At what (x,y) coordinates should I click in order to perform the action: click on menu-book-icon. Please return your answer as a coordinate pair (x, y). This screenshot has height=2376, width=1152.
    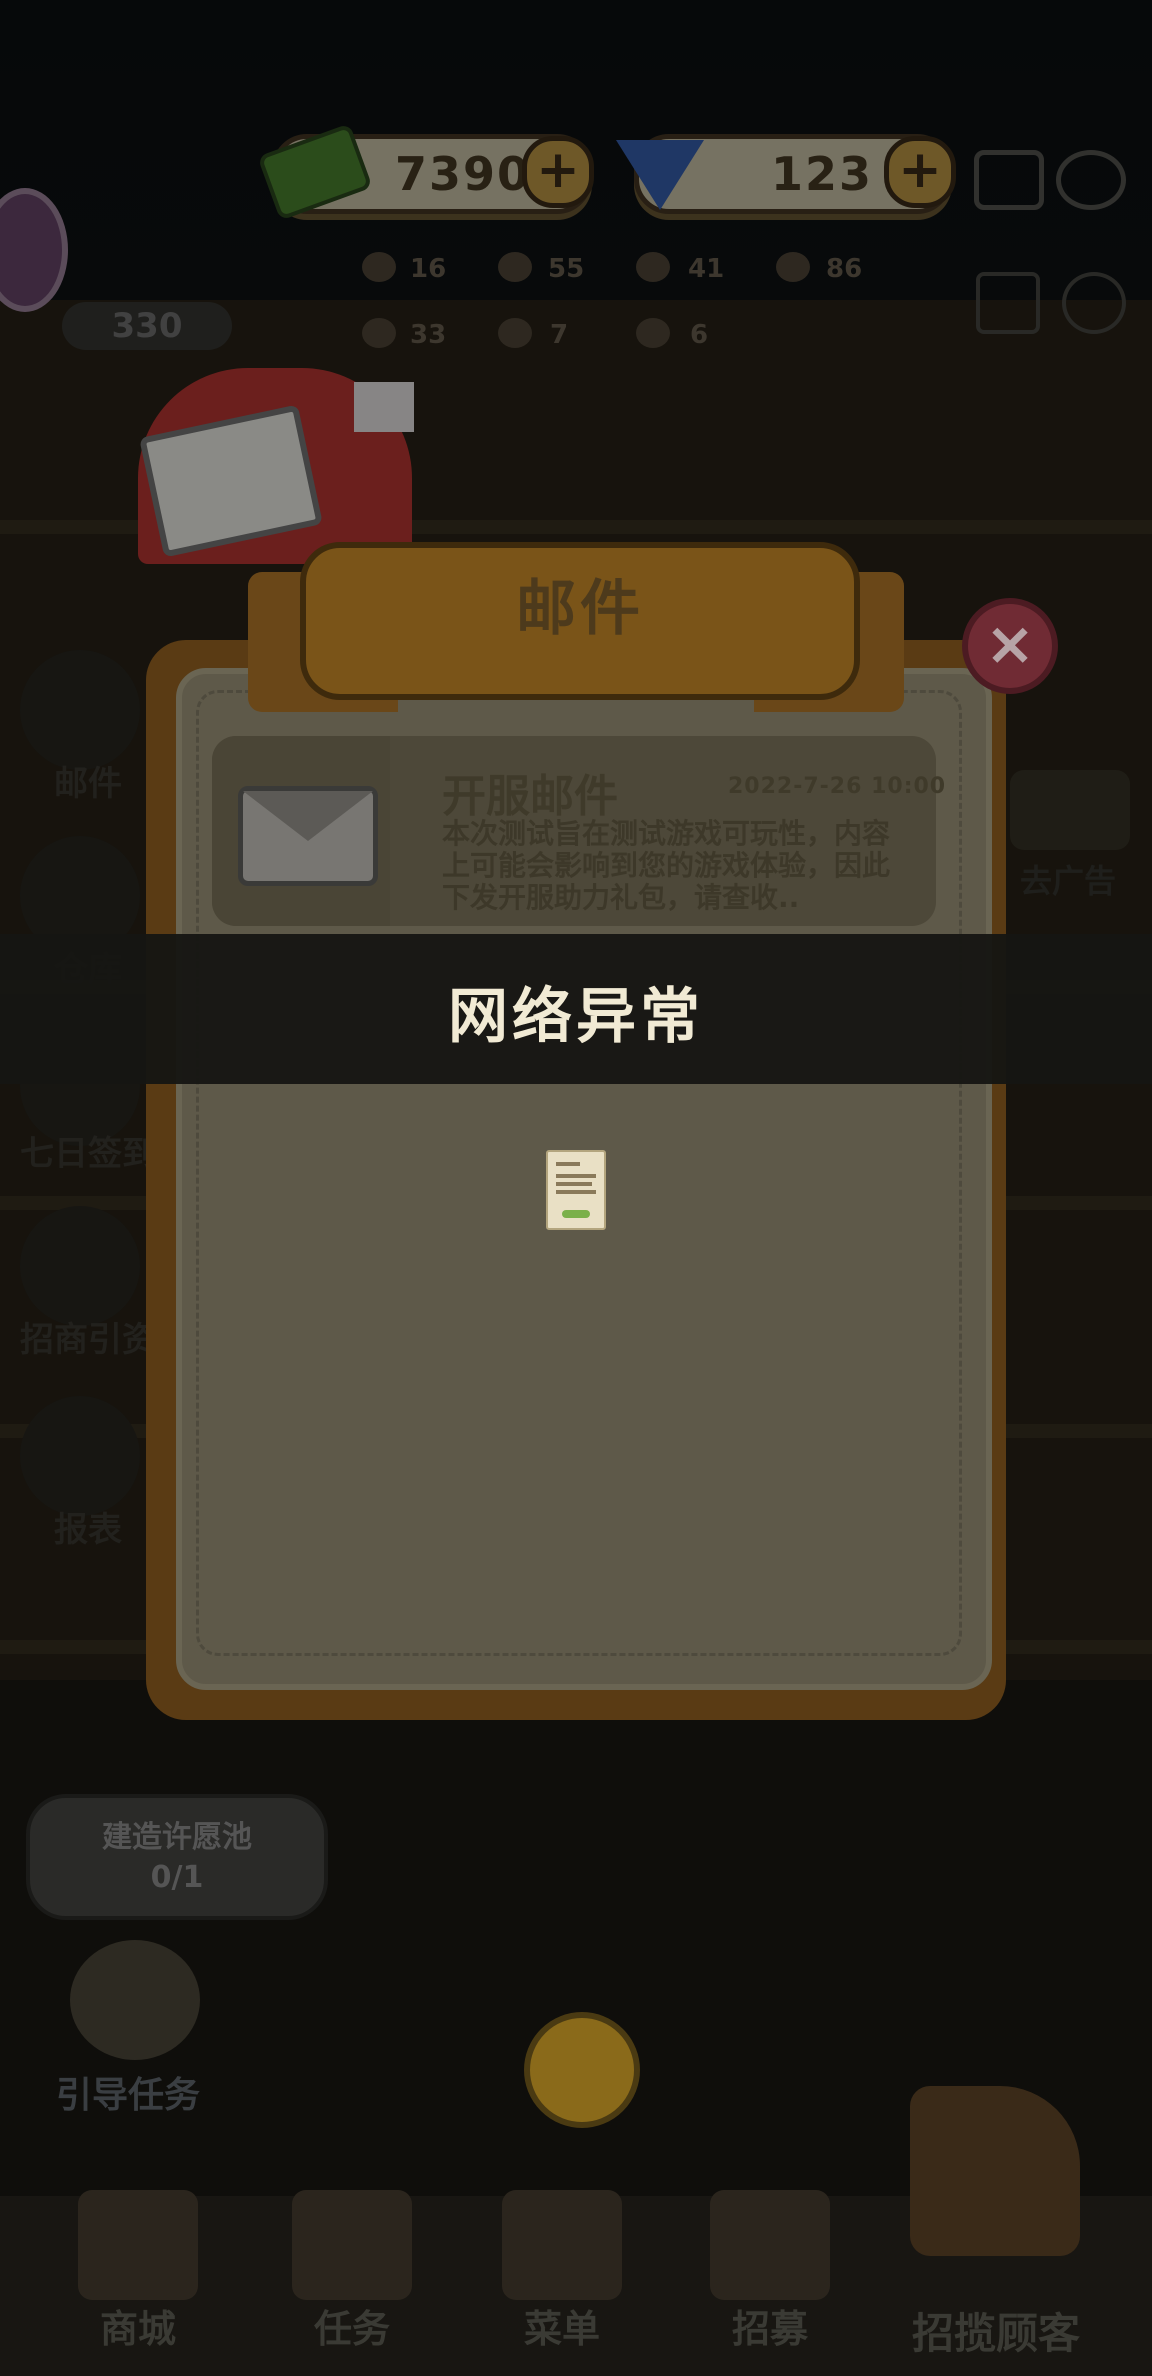
    Looking at the image, I should click on (562, 2245).